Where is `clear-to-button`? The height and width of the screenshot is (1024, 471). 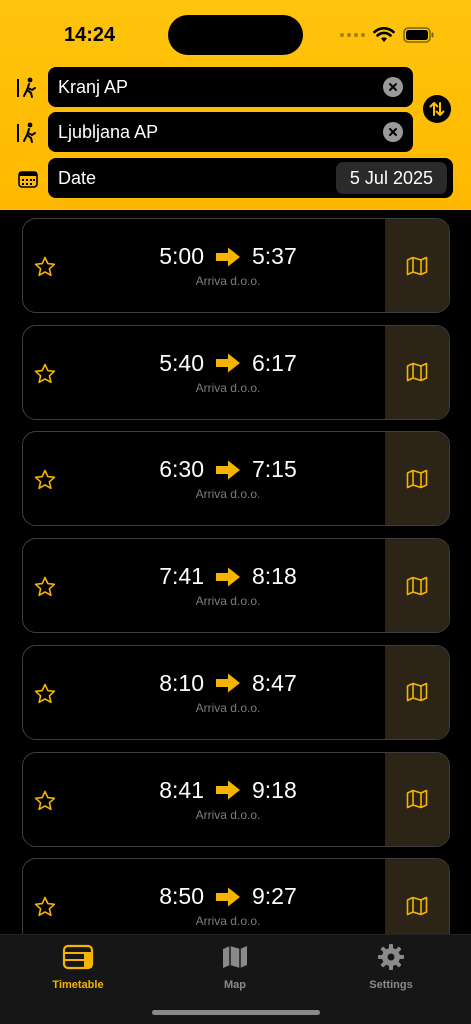 clear-to-button is located at coordinates (393, 132).